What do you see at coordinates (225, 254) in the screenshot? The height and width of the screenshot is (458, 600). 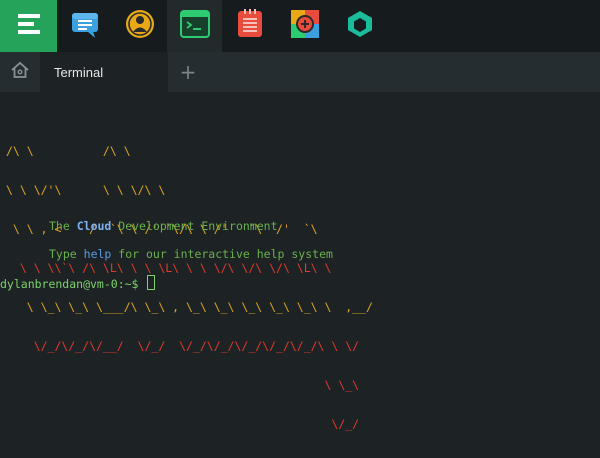 I see `help-suffix: for our interactive help system` at bounding box center [225, 254].